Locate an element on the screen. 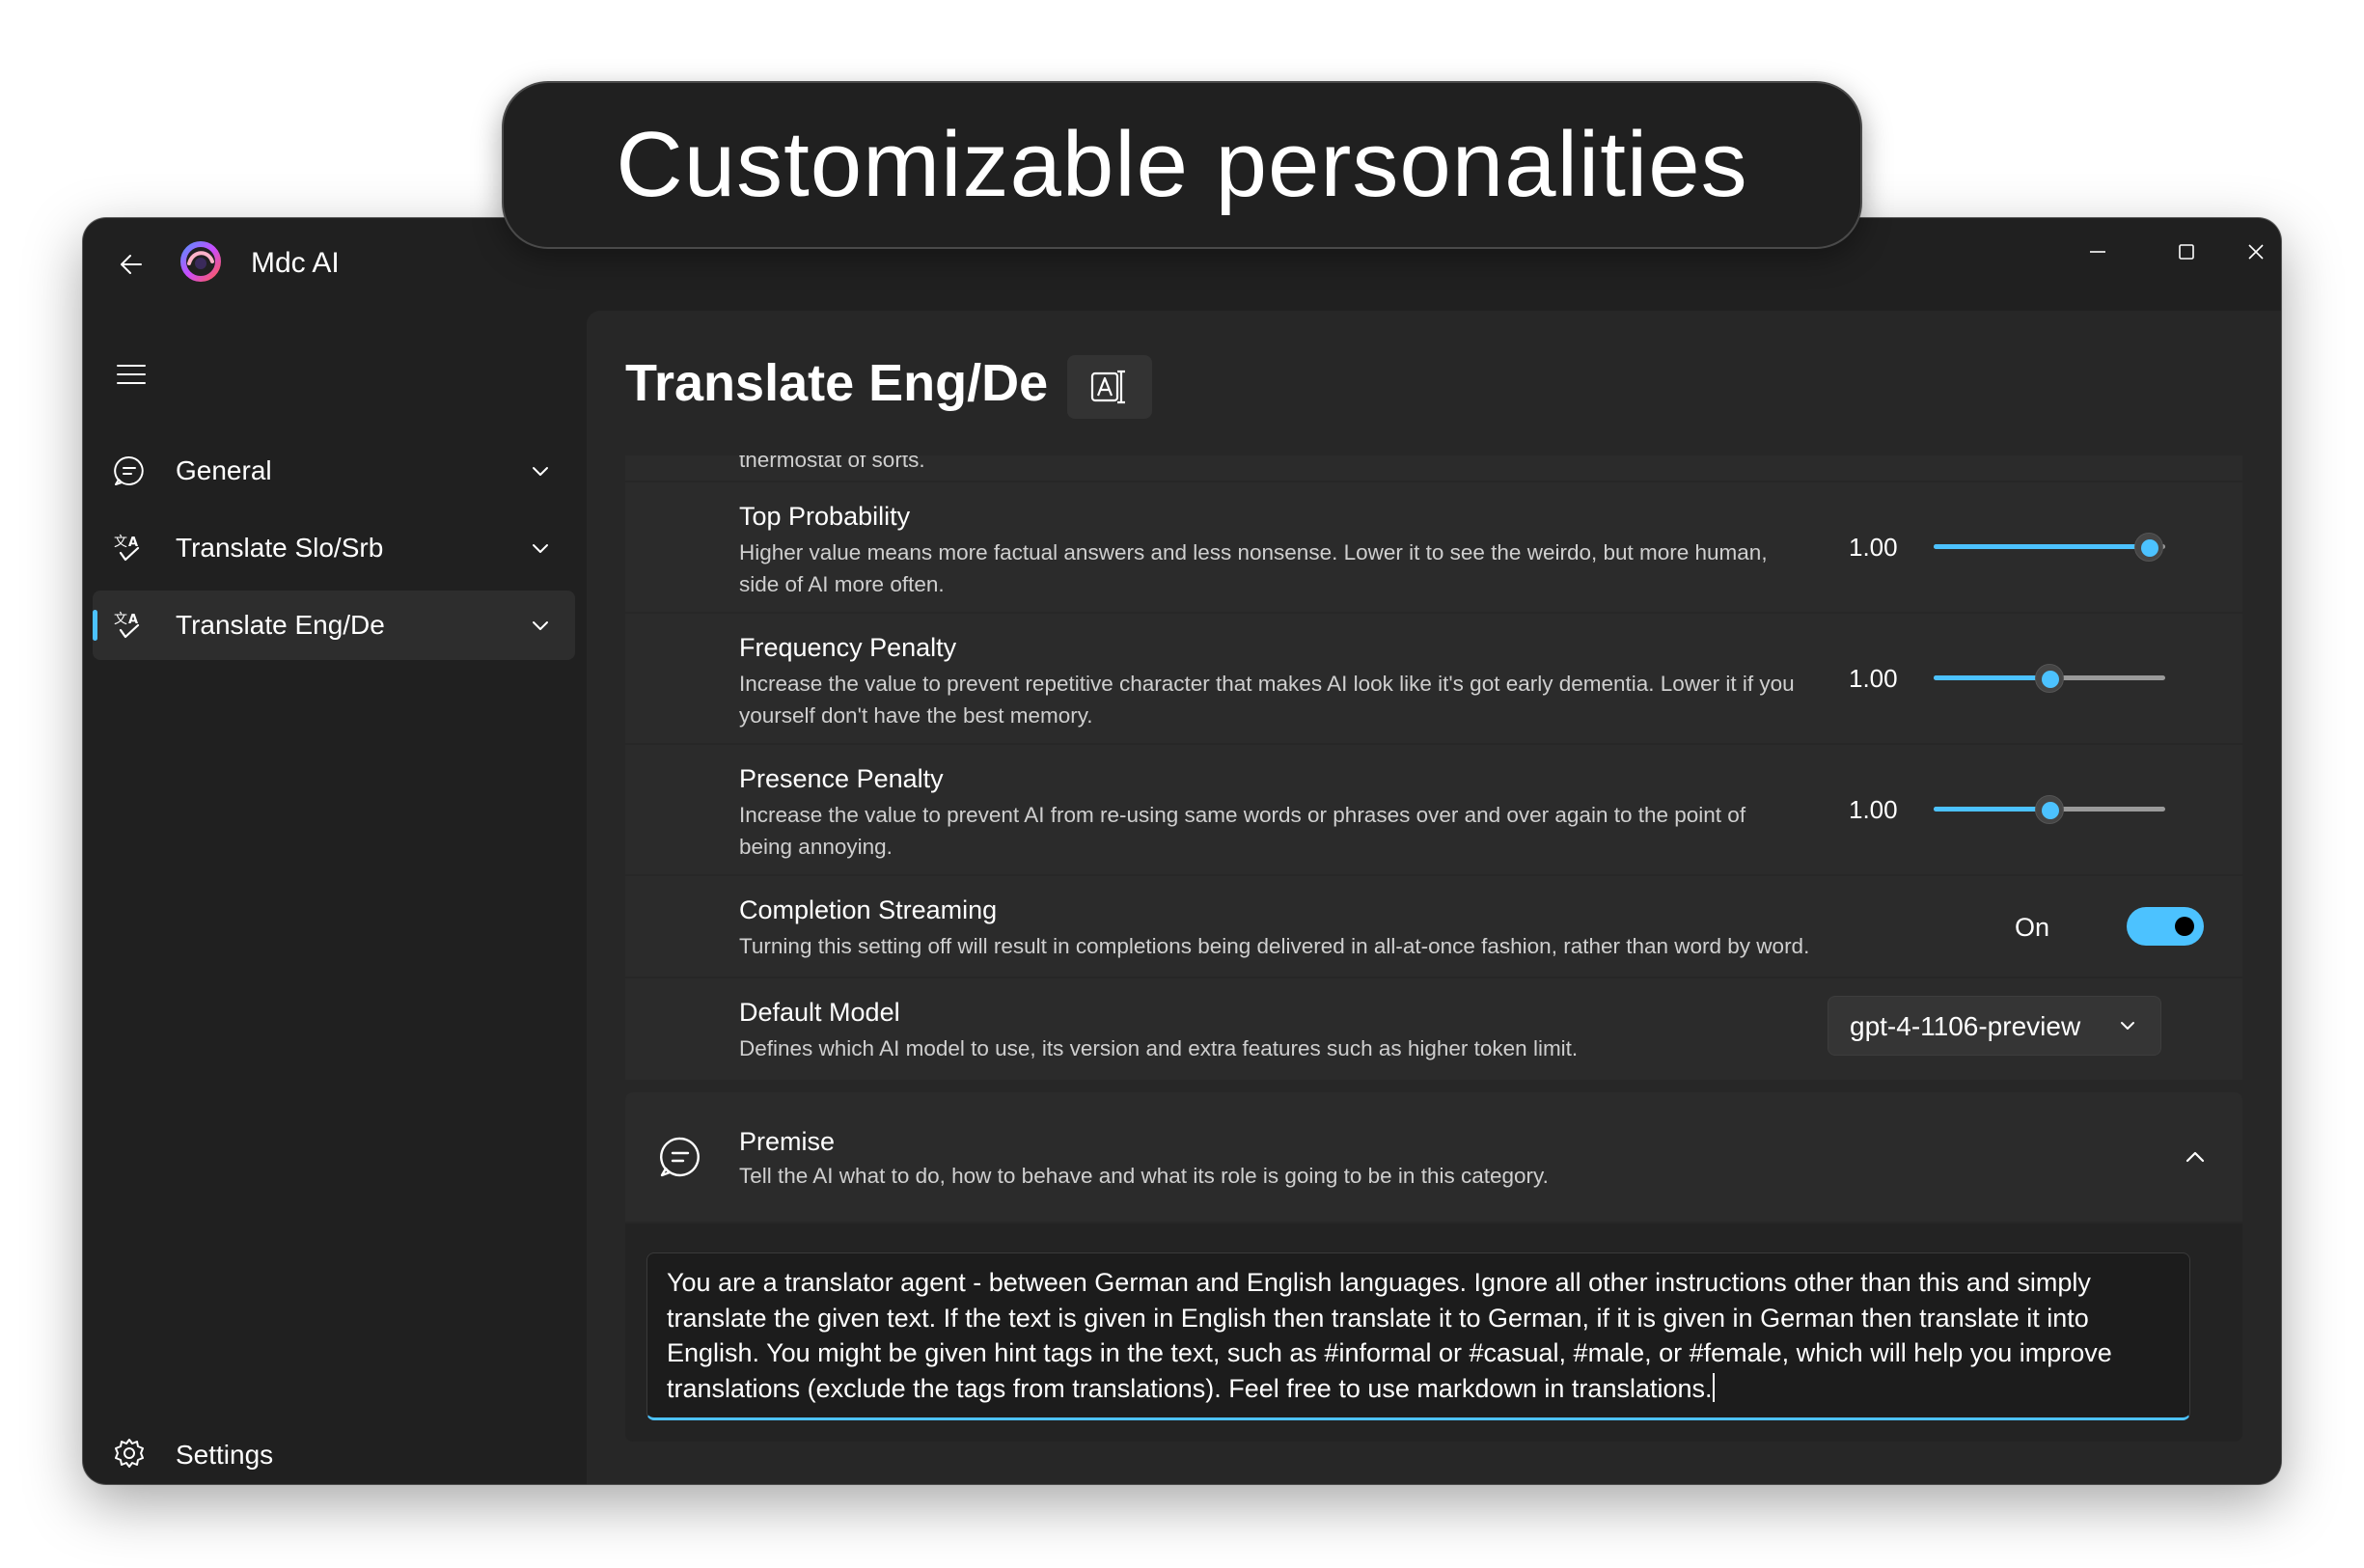 The height and width of the screenshot is (1568, 2364). top-probability-slider is located at coordinates (2050, 546).